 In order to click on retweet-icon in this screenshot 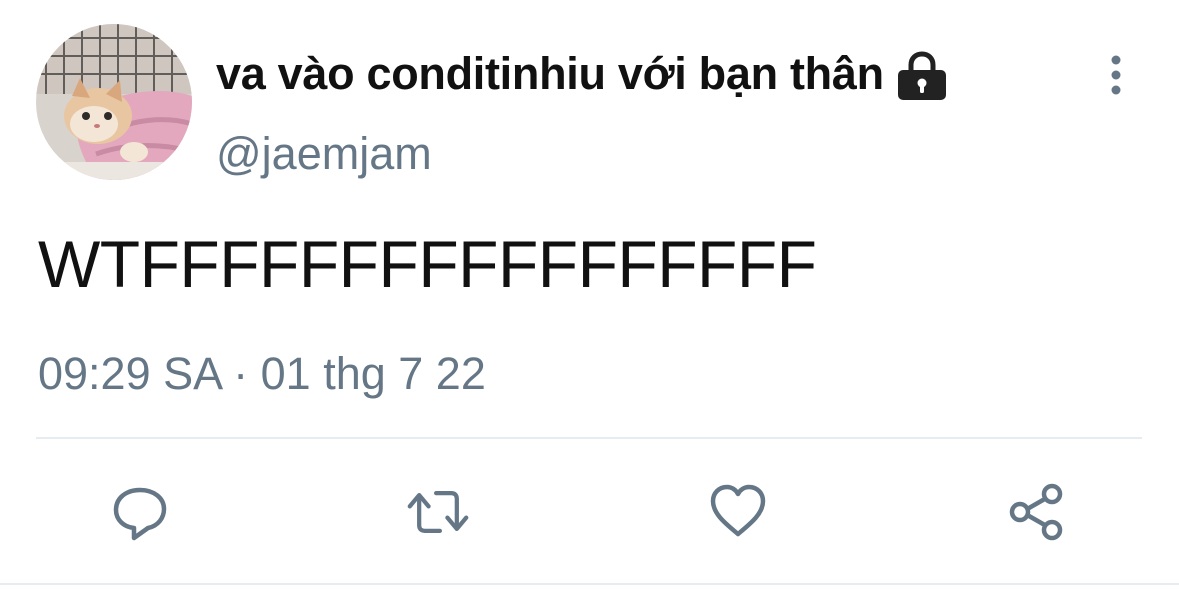, I will do `click(438, 512)`.